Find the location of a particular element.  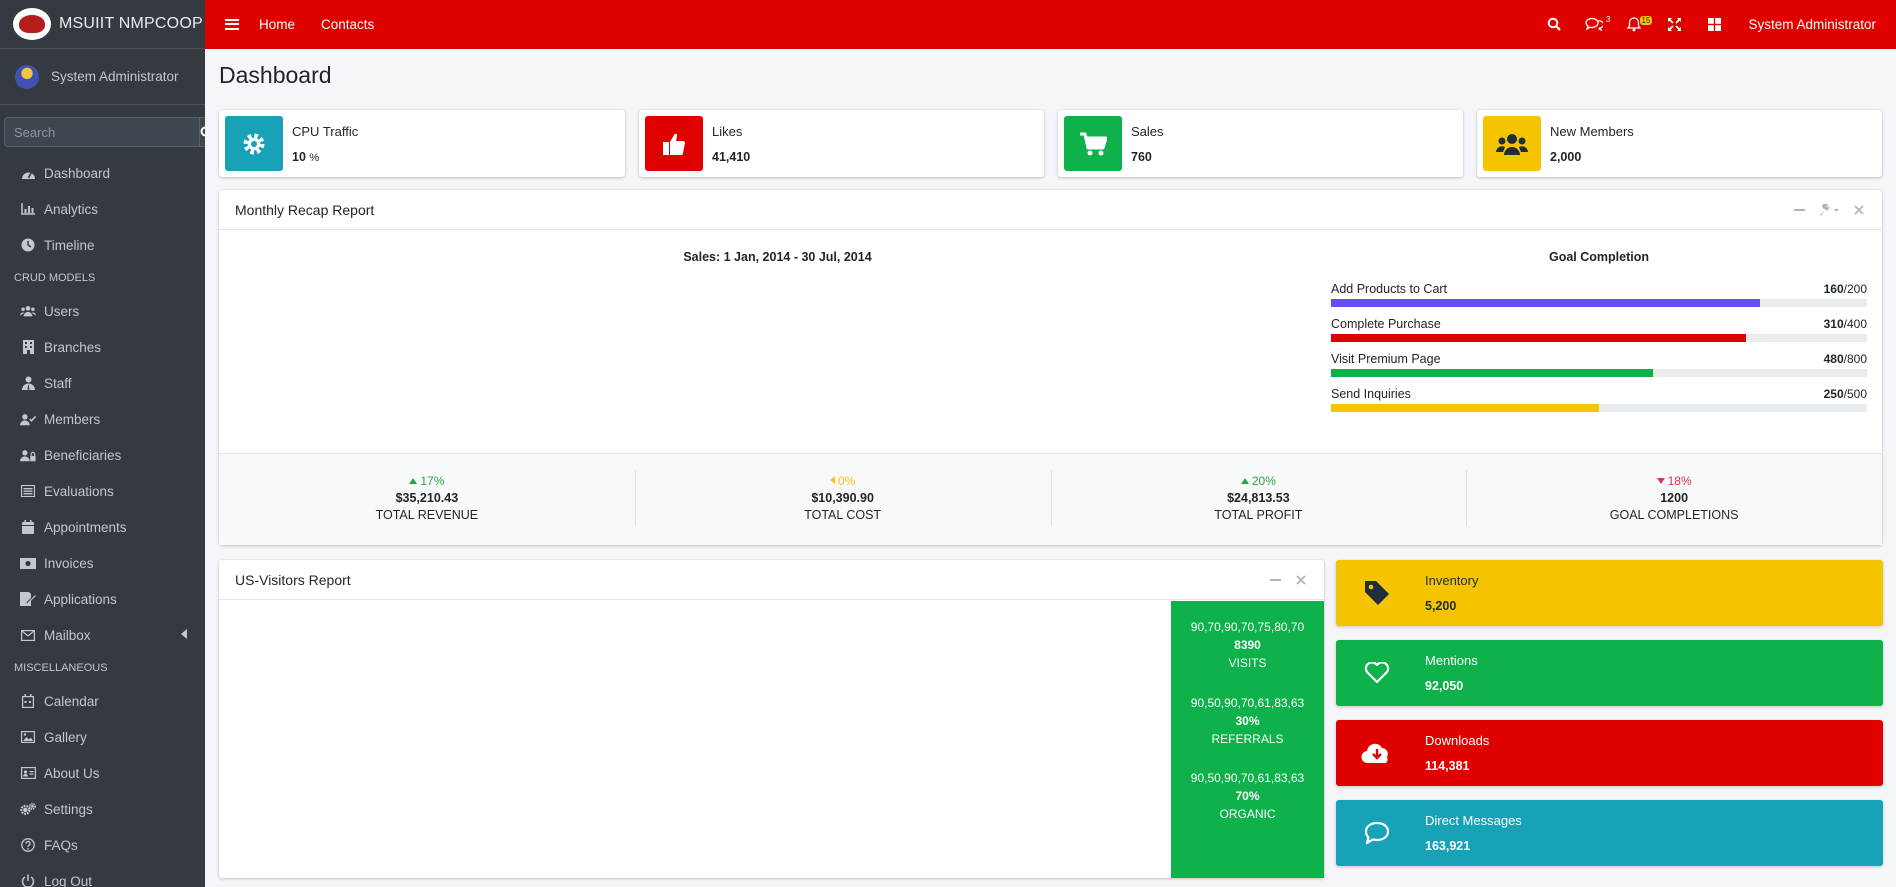

fullscreen-button is located at coordinates (1674, 24).